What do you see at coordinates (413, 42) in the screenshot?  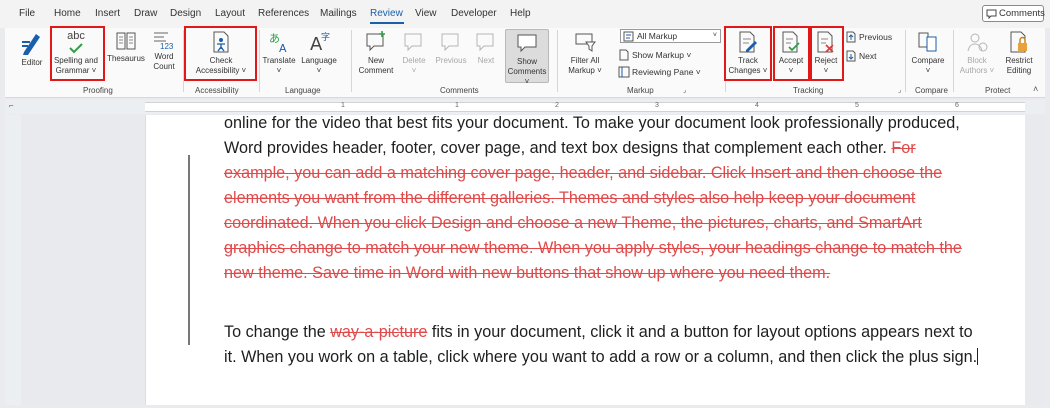 I see `delete-comment-icon` at bounding box center [413, 42].